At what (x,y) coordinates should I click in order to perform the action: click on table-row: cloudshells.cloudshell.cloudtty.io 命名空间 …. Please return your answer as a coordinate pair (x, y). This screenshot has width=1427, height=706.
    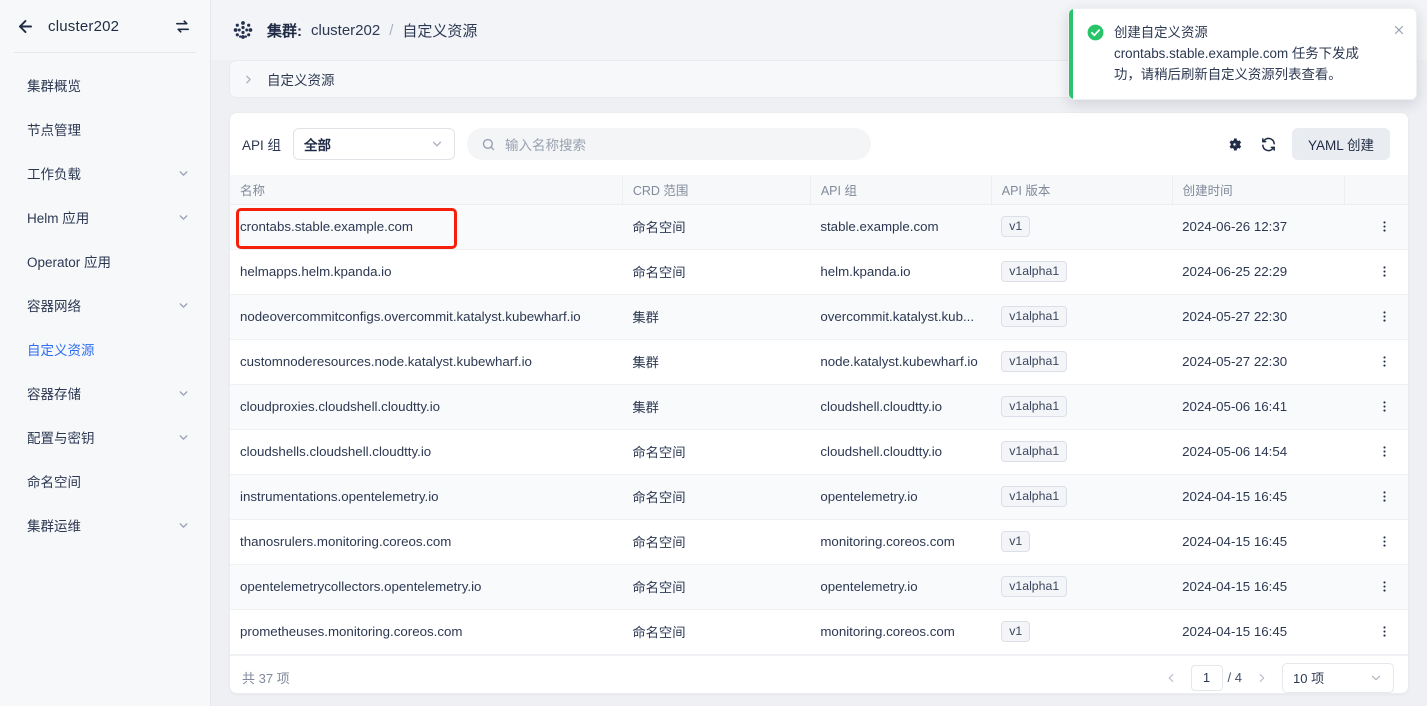
    Looking at the image, I should click on (819, 452).